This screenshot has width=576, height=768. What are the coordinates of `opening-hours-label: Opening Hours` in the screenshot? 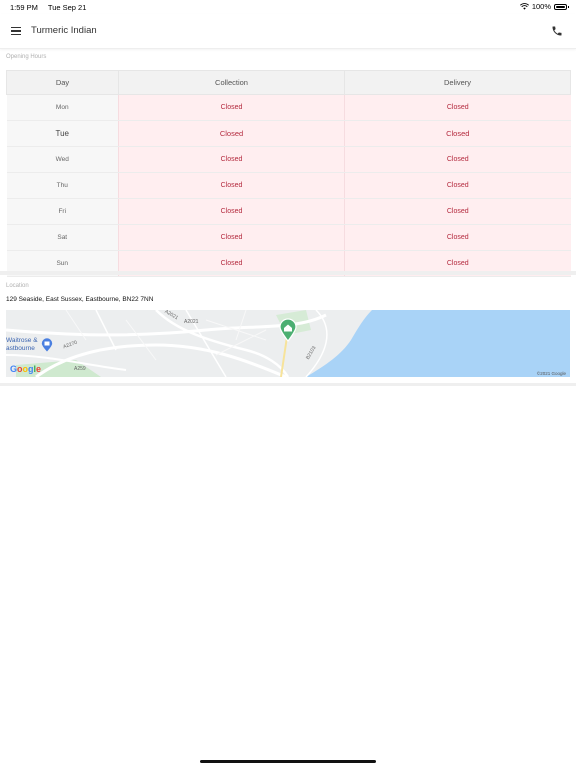 It's located at (26, 57).